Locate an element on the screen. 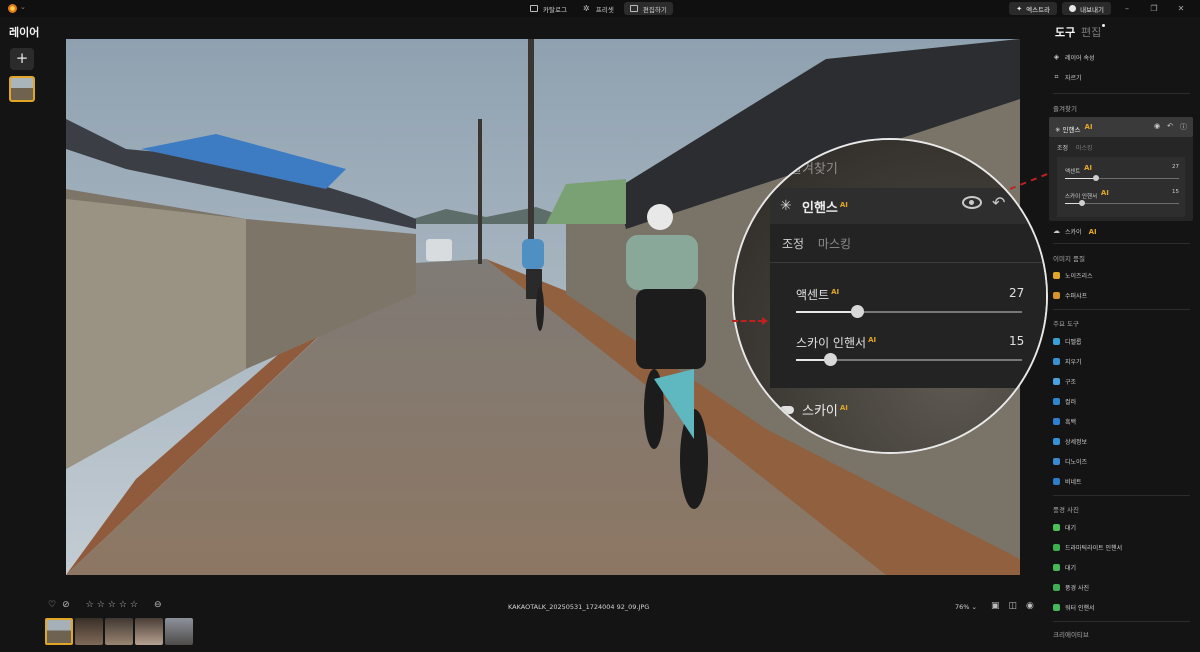 This screenshot has height=652, width=1200. layer-properties-item: ◈ 레이어 속성 is located at coordinates (1074, 58).